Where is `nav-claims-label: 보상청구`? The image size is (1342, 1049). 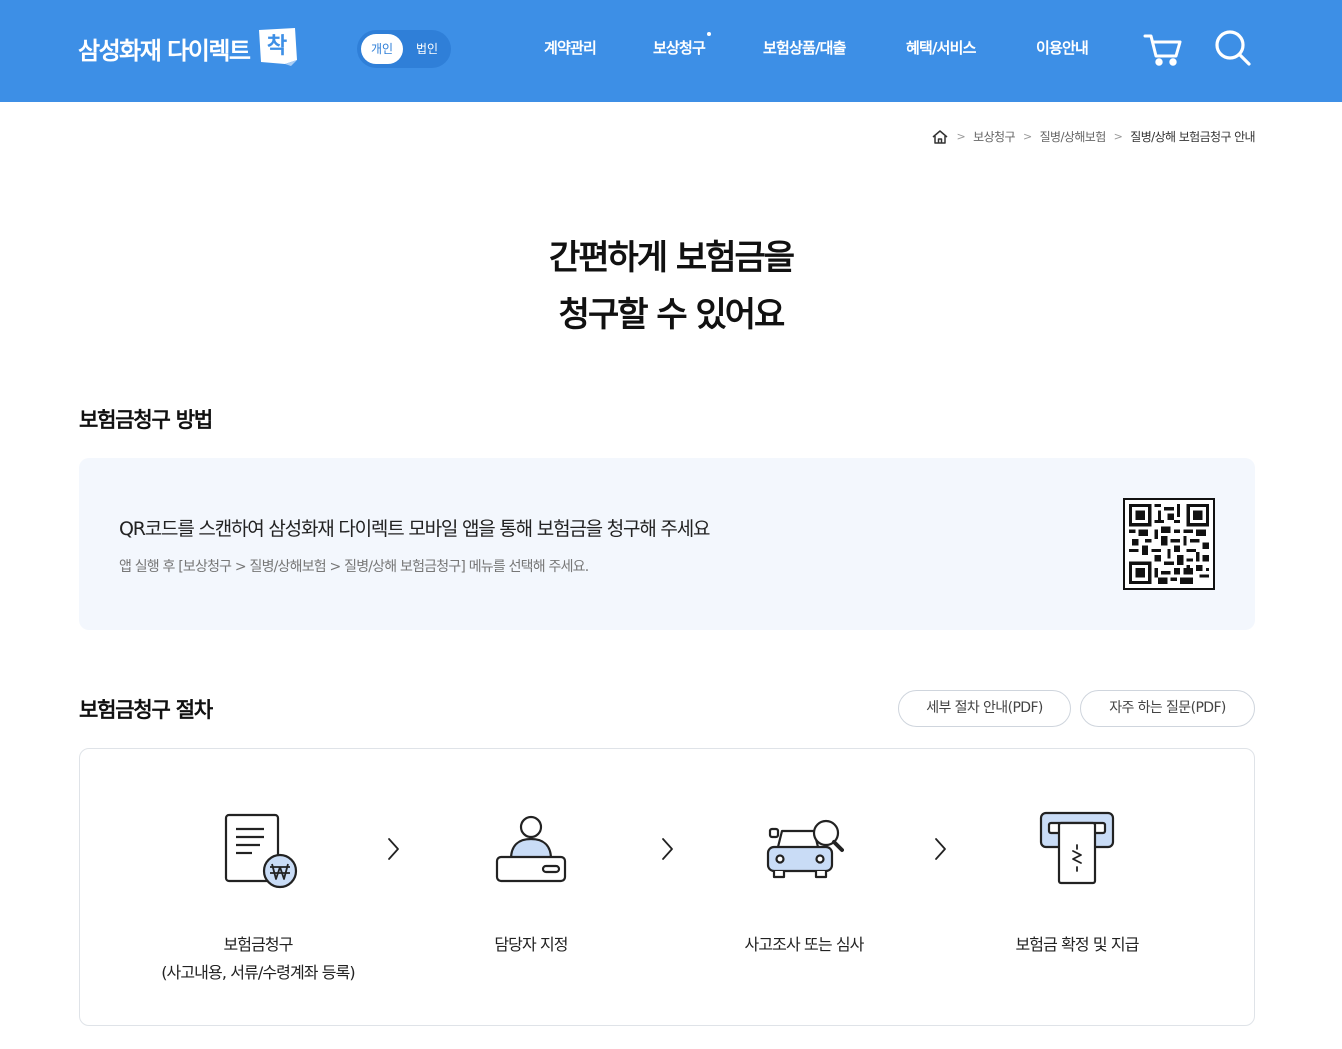
nav-claims-label: 보상청구 is located at coordinates (679, 48).